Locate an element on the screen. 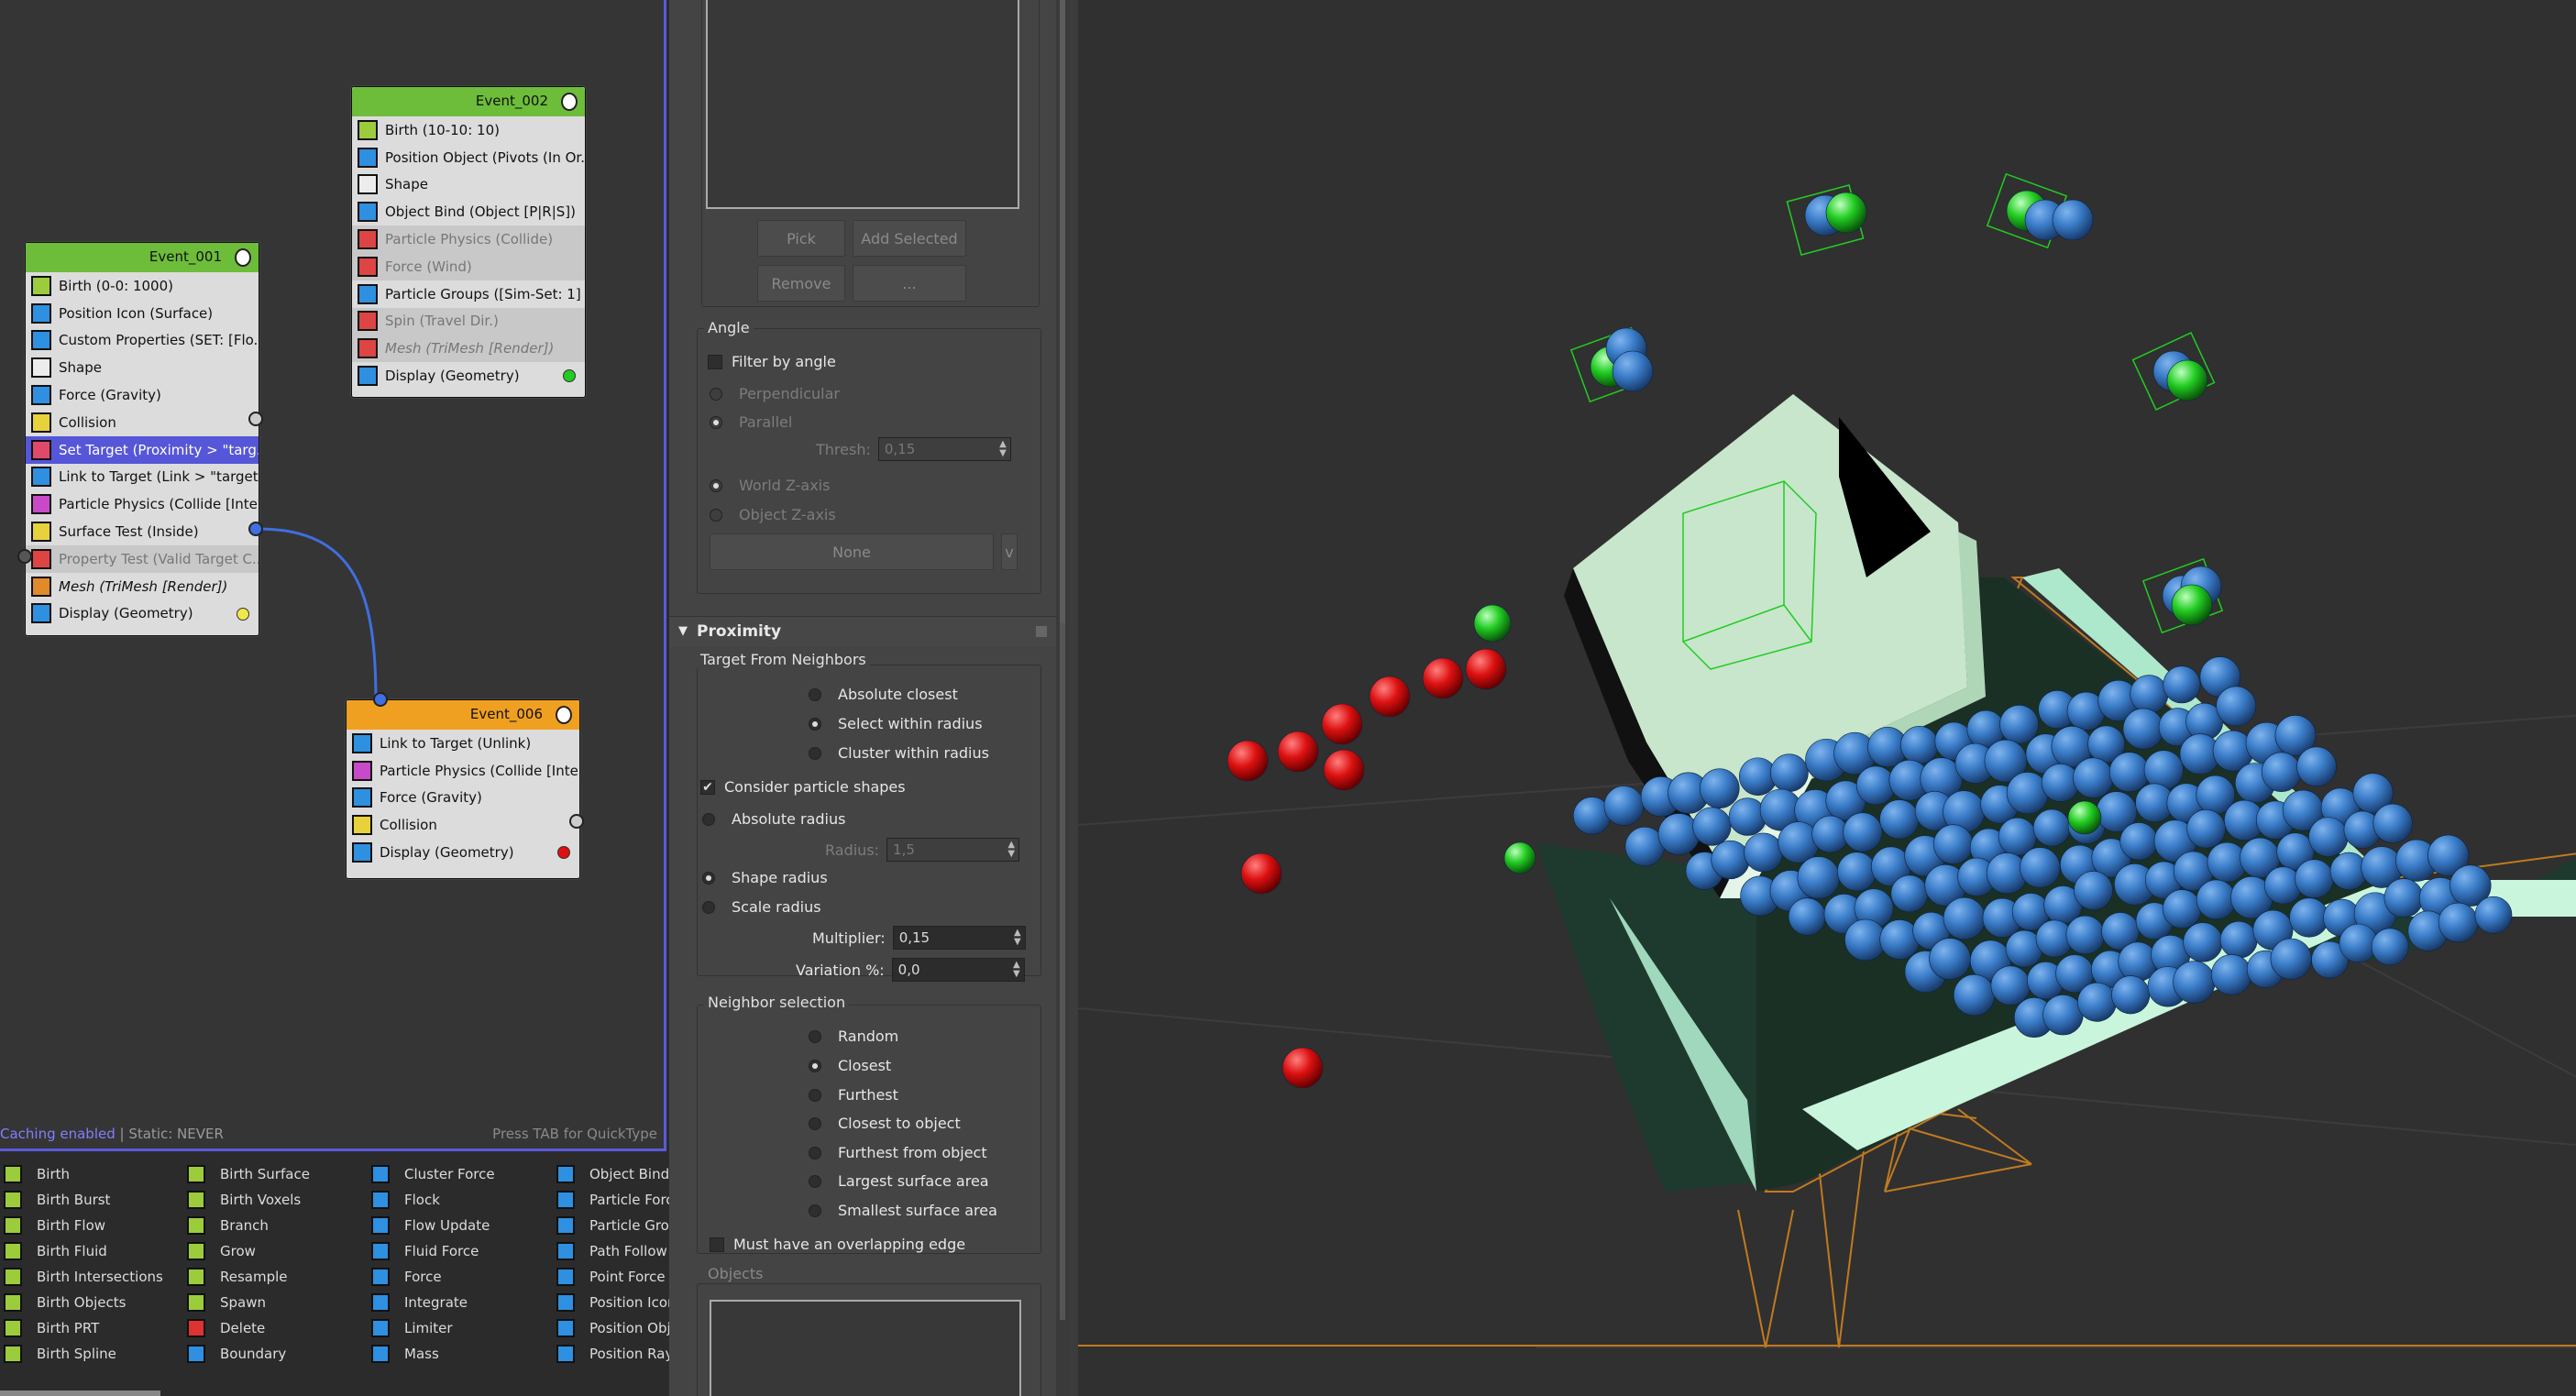 The image size is (2576, 1396). cluster-within-radius-radio: Cluster within radius is located at coordinates (899, 753).